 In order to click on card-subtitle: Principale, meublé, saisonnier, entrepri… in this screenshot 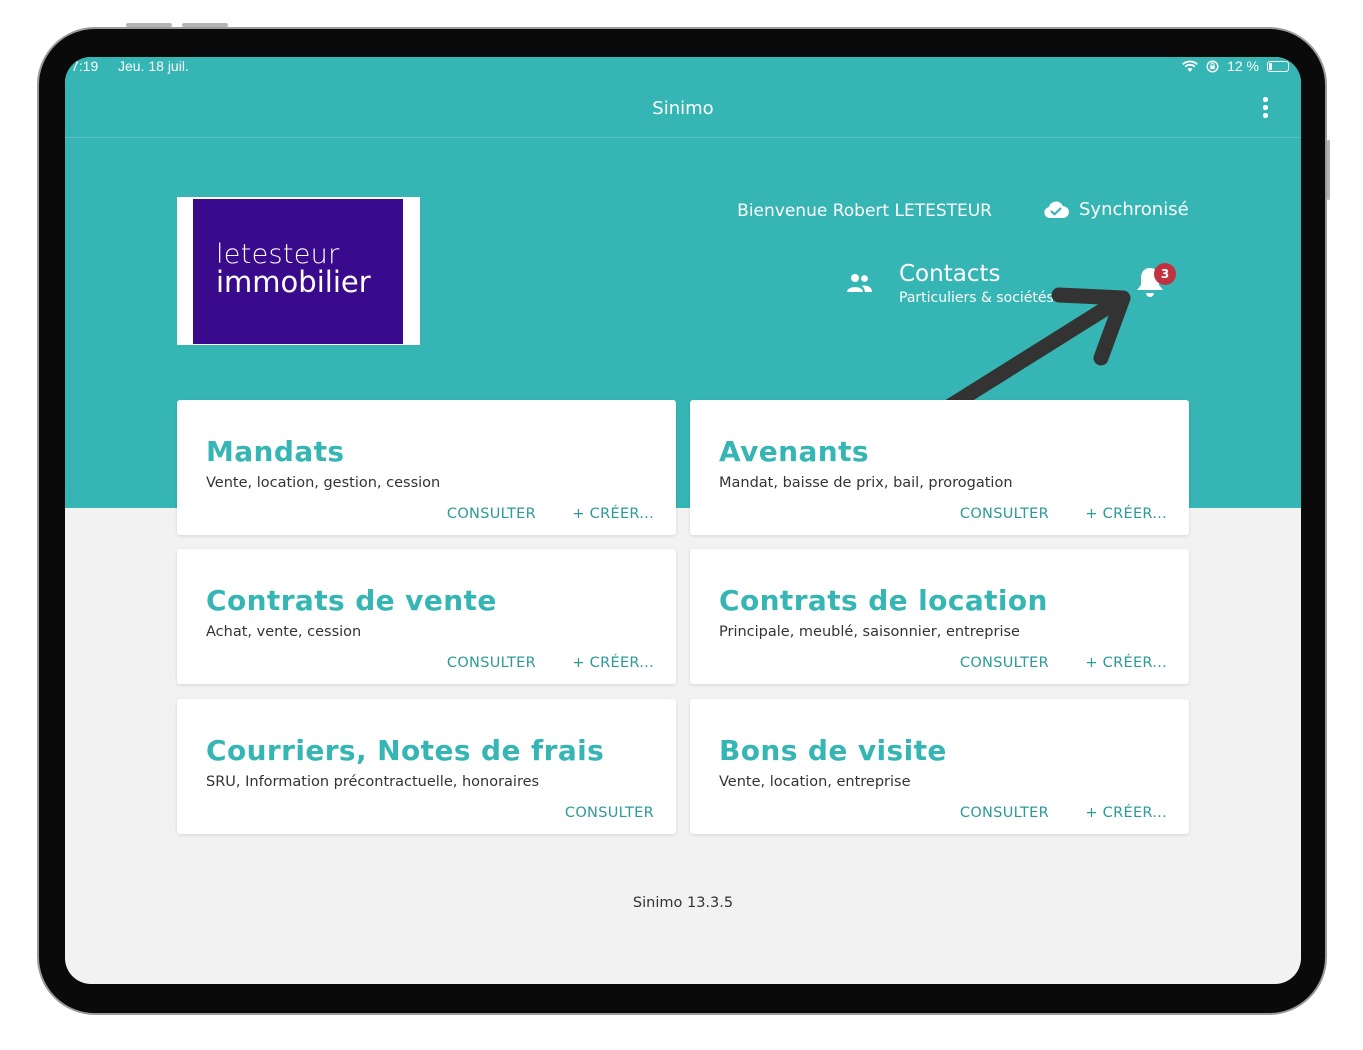, I will do `click(869, 632)`.